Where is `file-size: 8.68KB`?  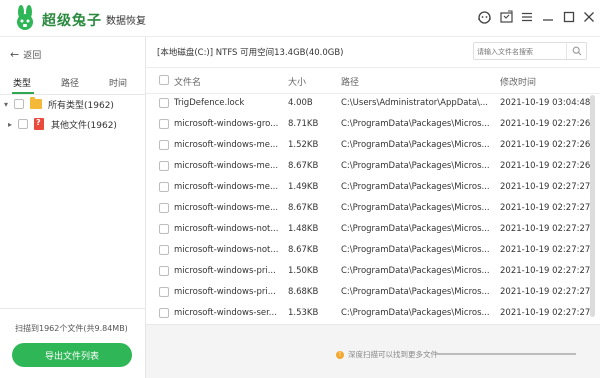
file-size: 8.68KB is located at coordinates (303, 292).